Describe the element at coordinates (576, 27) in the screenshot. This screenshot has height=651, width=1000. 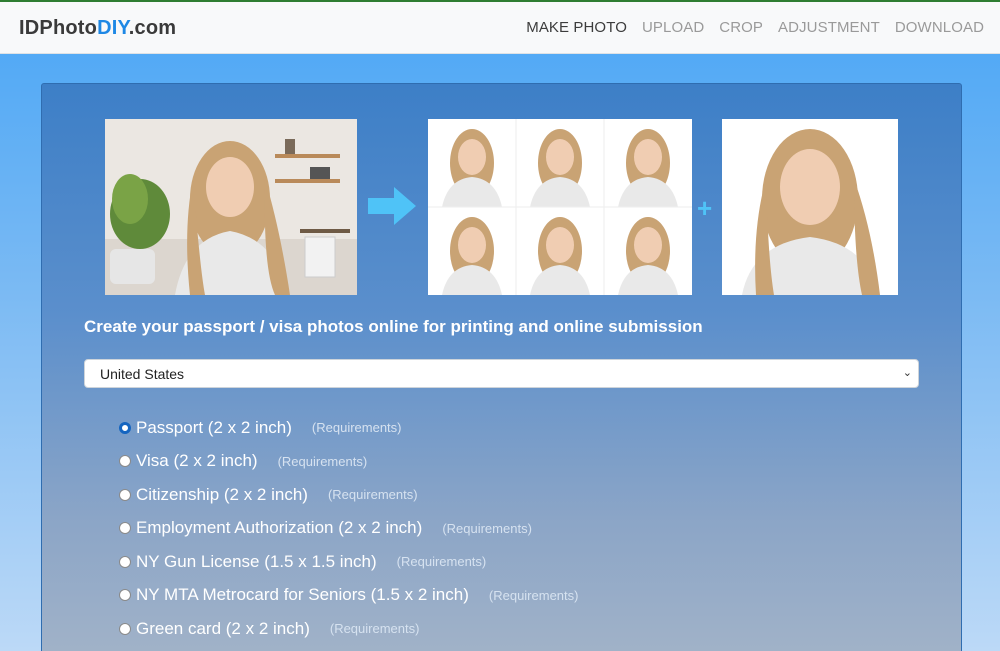
I see `nav-make-photo: MAKE PHOTO` at that location.